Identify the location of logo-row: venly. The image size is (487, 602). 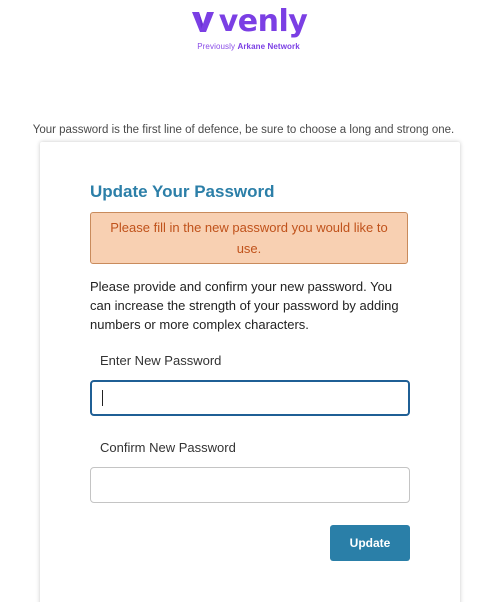
(249, 22).